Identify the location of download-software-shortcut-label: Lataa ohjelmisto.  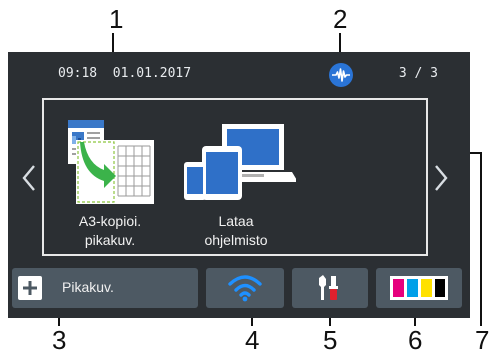
(236, 231).